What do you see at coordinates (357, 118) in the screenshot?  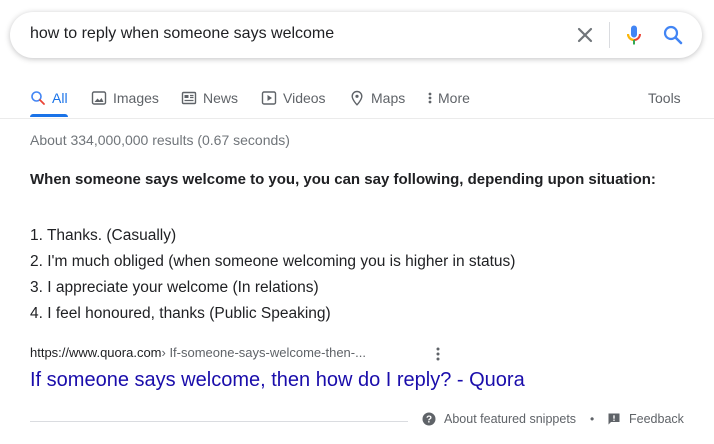 I see `tabs-divider` at bounding box center [357, 118].